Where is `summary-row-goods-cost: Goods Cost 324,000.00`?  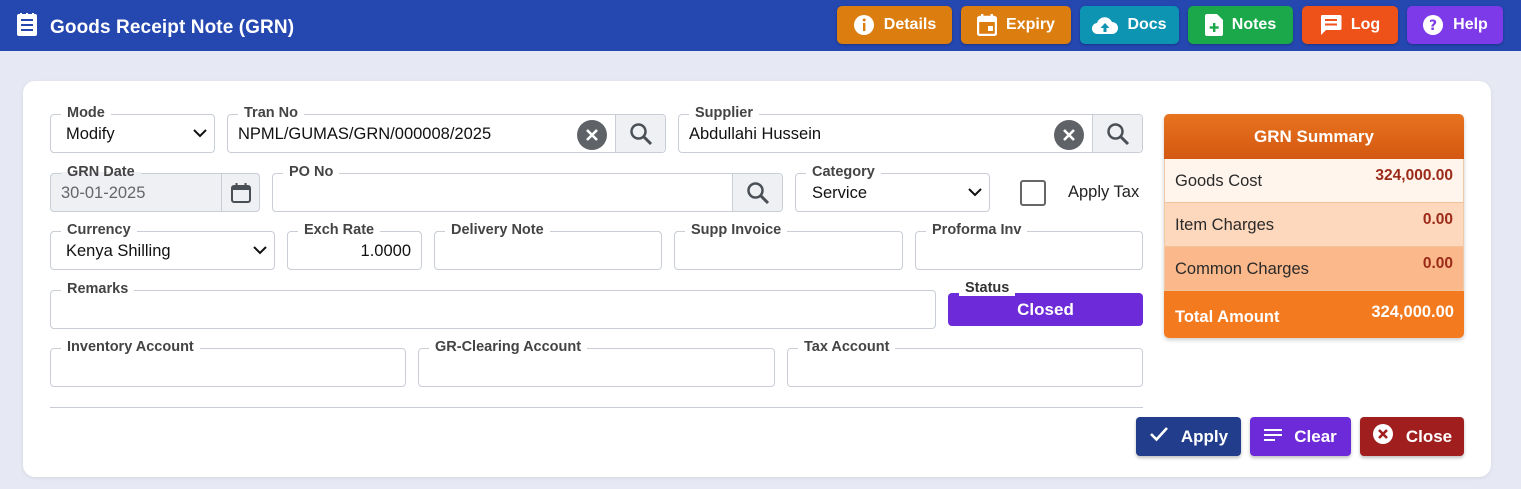
summary-row-goods-cost: Goods Cost 324,000.00 is located at coordinates (1314, 181).